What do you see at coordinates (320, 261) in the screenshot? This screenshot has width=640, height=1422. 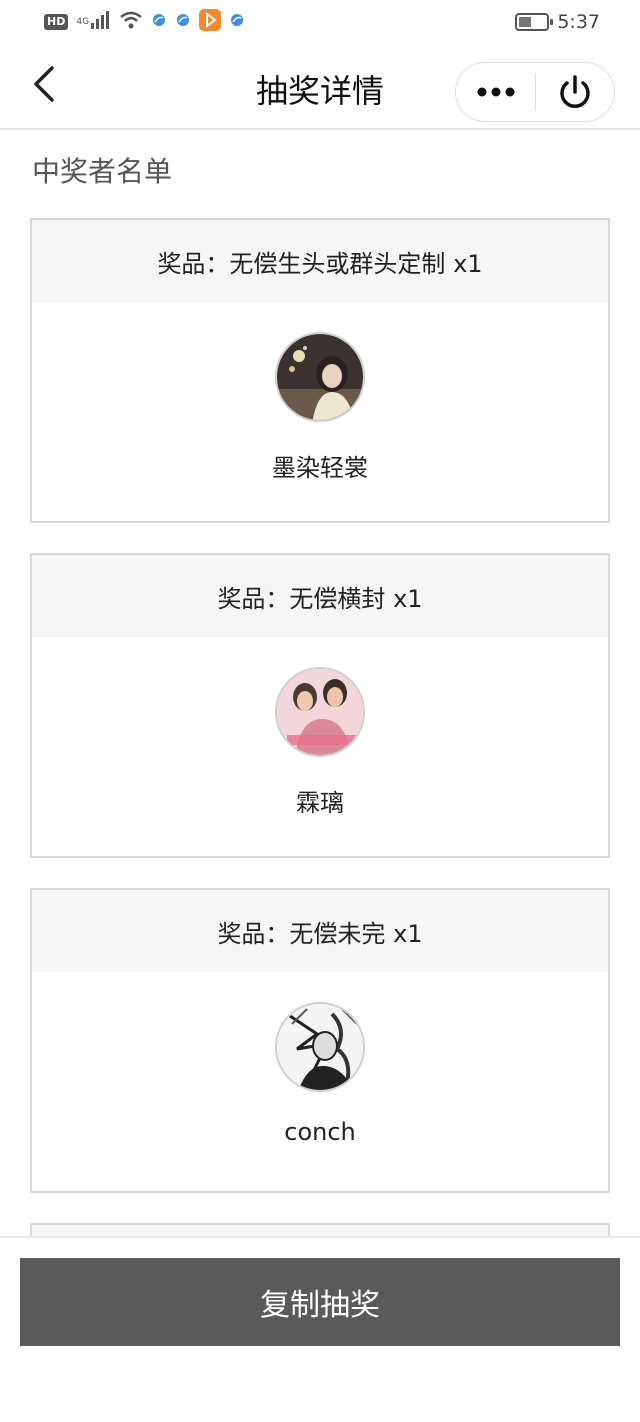 I see `prize-label: 奖品：无偿生头或群头定制 x1` at bounding box center [320, 261].